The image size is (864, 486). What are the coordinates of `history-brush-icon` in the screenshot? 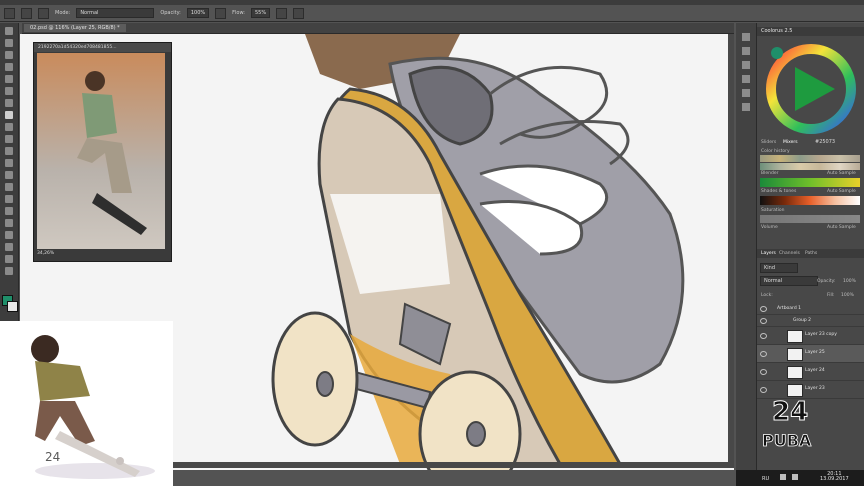 It's located at (9, 139).